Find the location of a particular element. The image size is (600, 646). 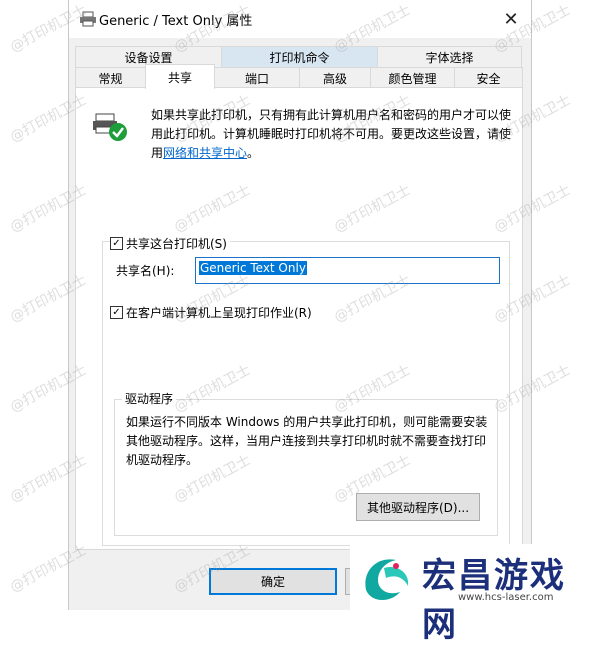

tab-label: 安全 is located at coordinates (488, 78).